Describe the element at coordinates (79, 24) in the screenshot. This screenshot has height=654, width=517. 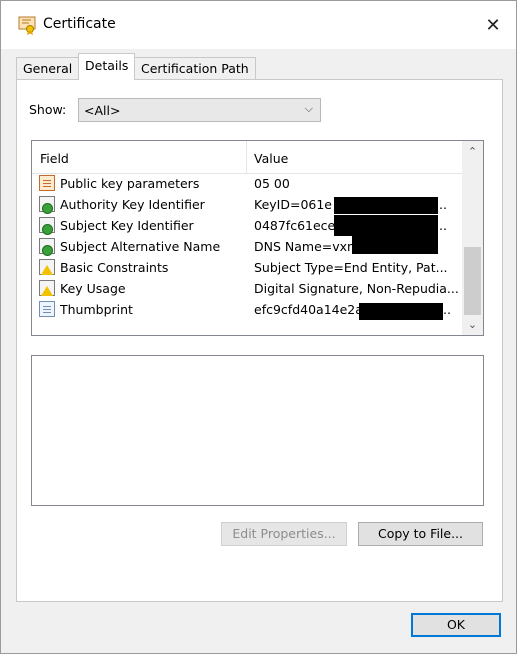
I see `window-title: Certificate` at that location.